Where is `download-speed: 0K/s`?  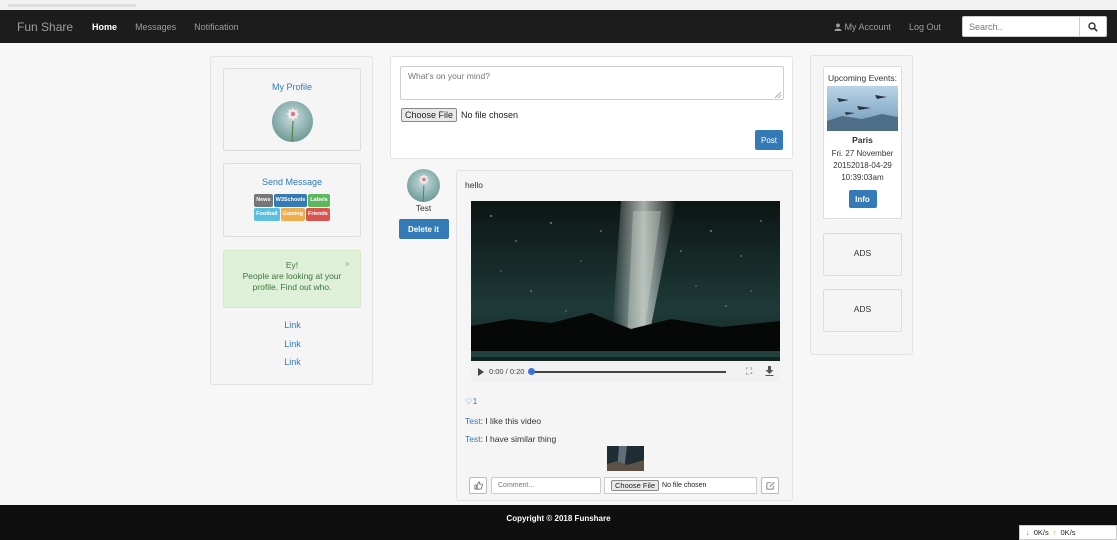
download-speed: 0K/s is located at coordinates (1041, 532).